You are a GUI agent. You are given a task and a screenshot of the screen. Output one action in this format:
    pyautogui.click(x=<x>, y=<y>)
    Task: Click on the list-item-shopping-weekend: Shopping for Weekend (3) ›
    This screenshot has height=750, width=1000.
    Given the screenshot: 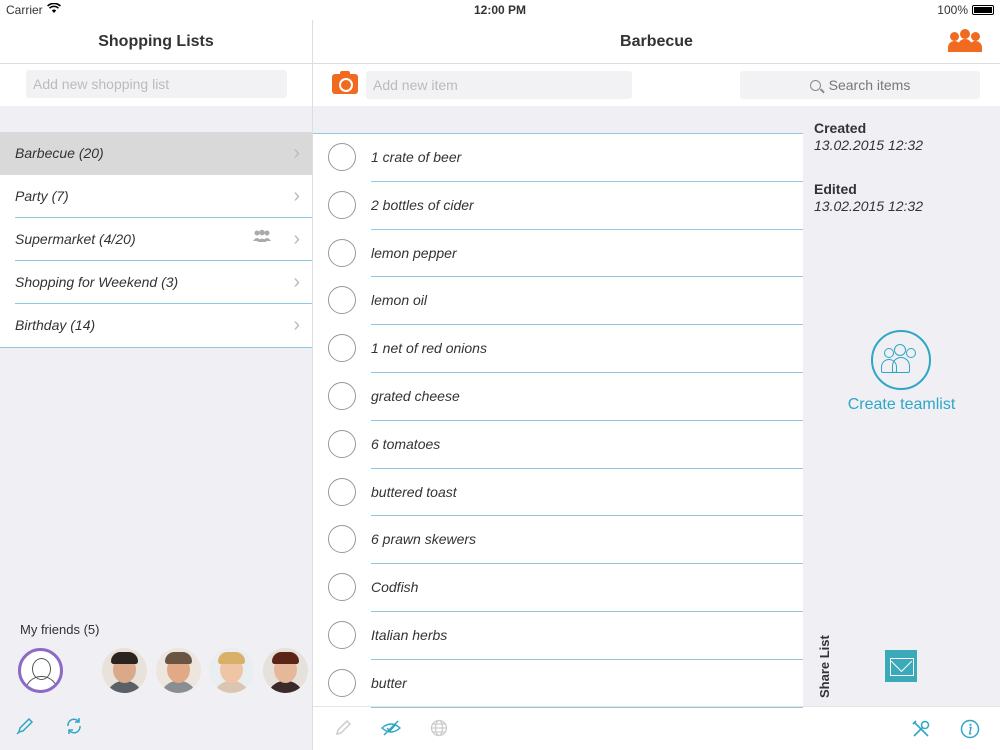 What is the action you would take?
    pyautogui.click(x=163, y=282)
    